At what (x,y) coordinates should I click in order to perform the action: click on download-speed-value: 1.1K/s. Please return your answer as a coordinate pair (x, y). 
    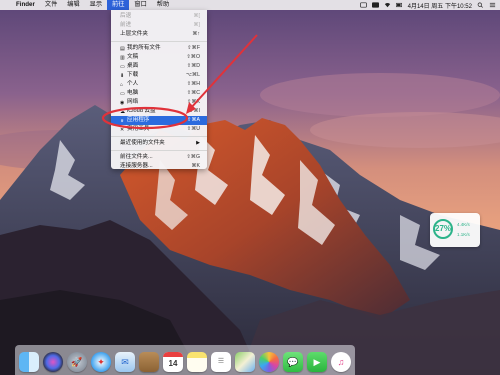
    Looking at the image, I should click on (463, 234).